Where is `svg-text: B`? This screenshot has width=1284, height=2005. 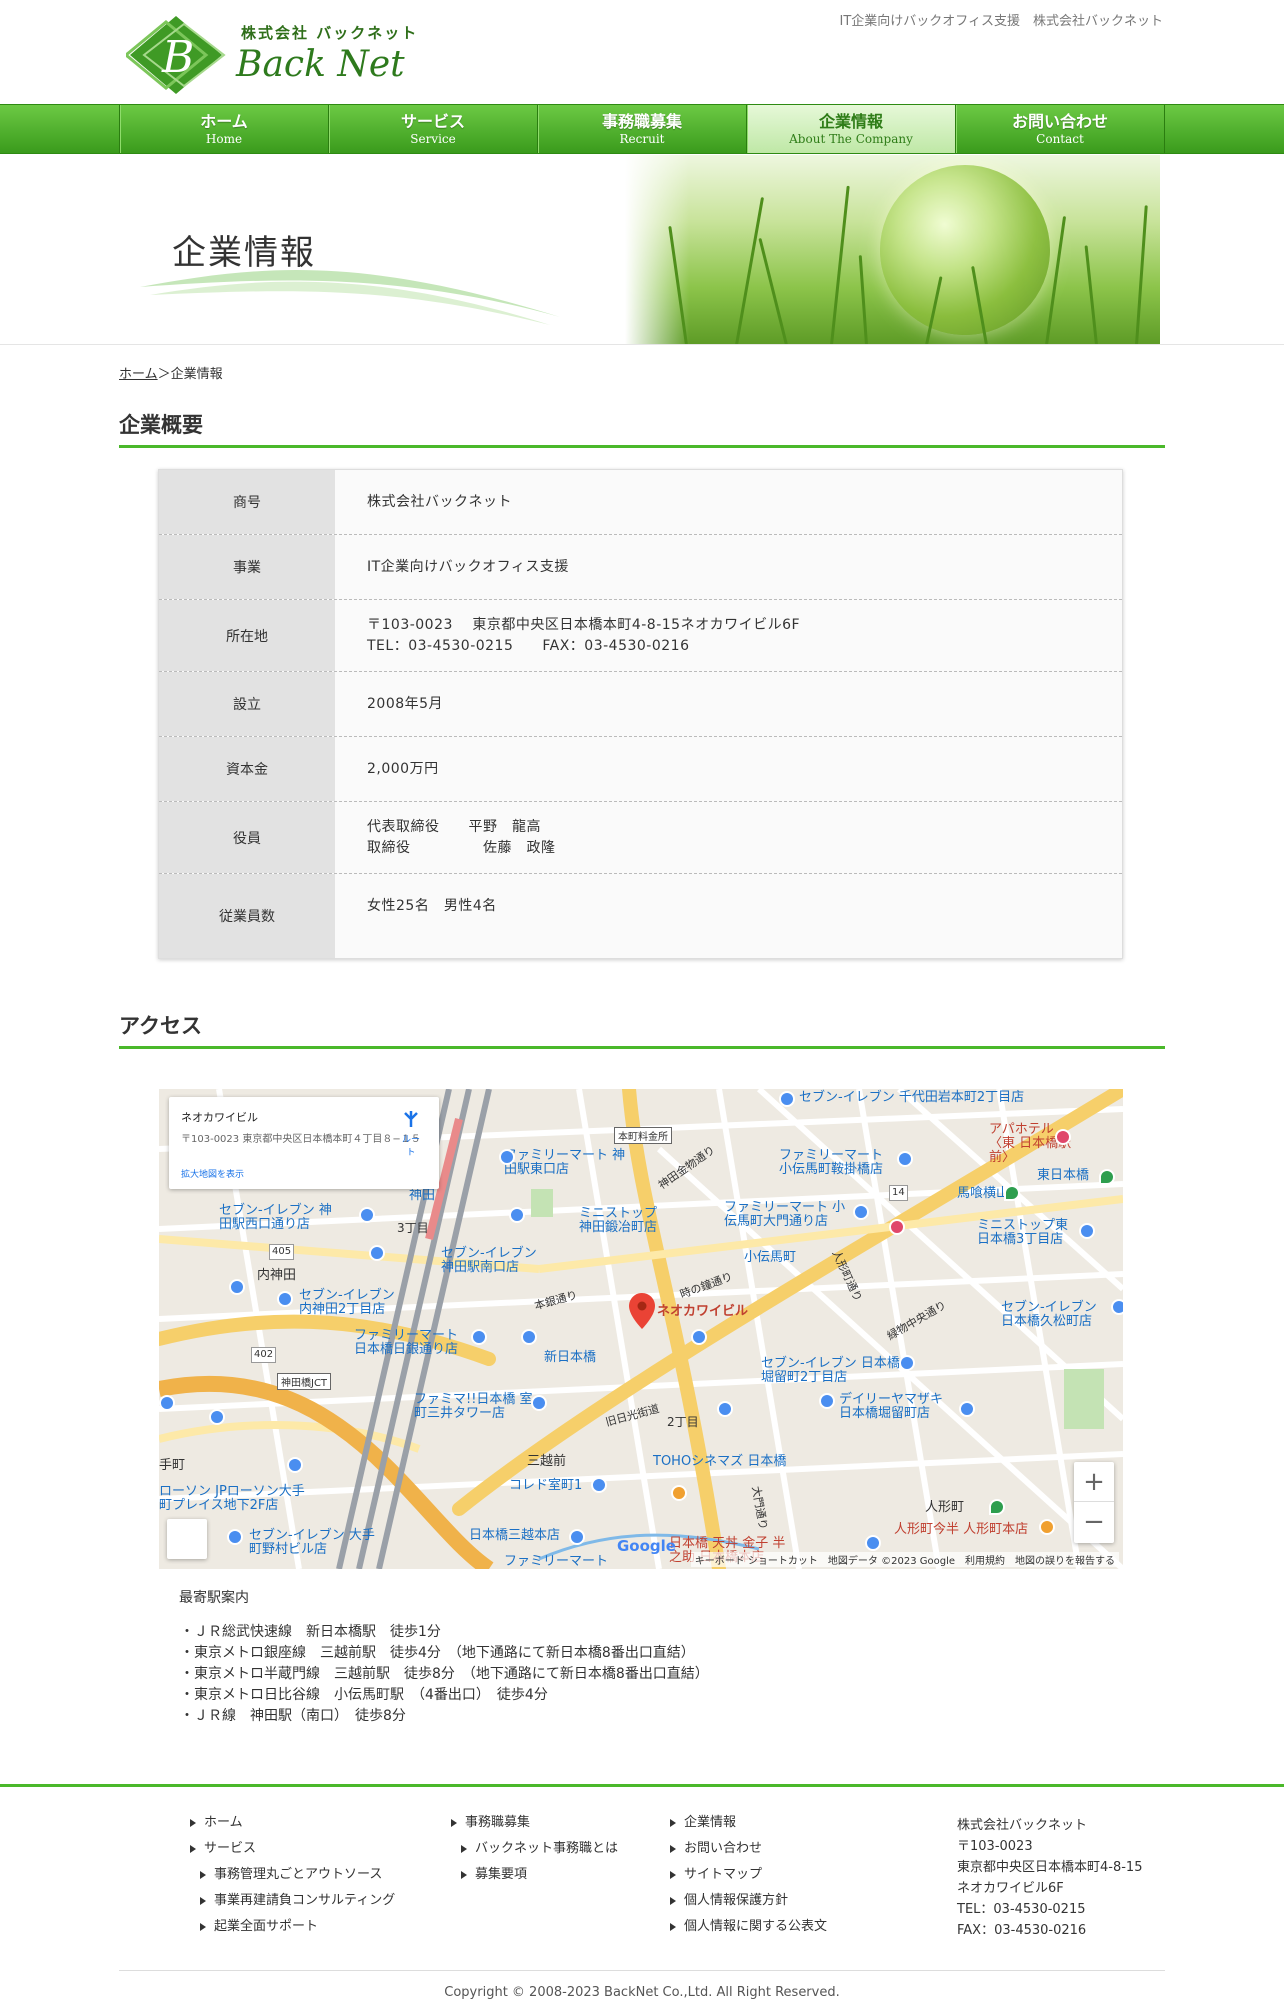
svg-text: B is located at coordinates (177, 57).